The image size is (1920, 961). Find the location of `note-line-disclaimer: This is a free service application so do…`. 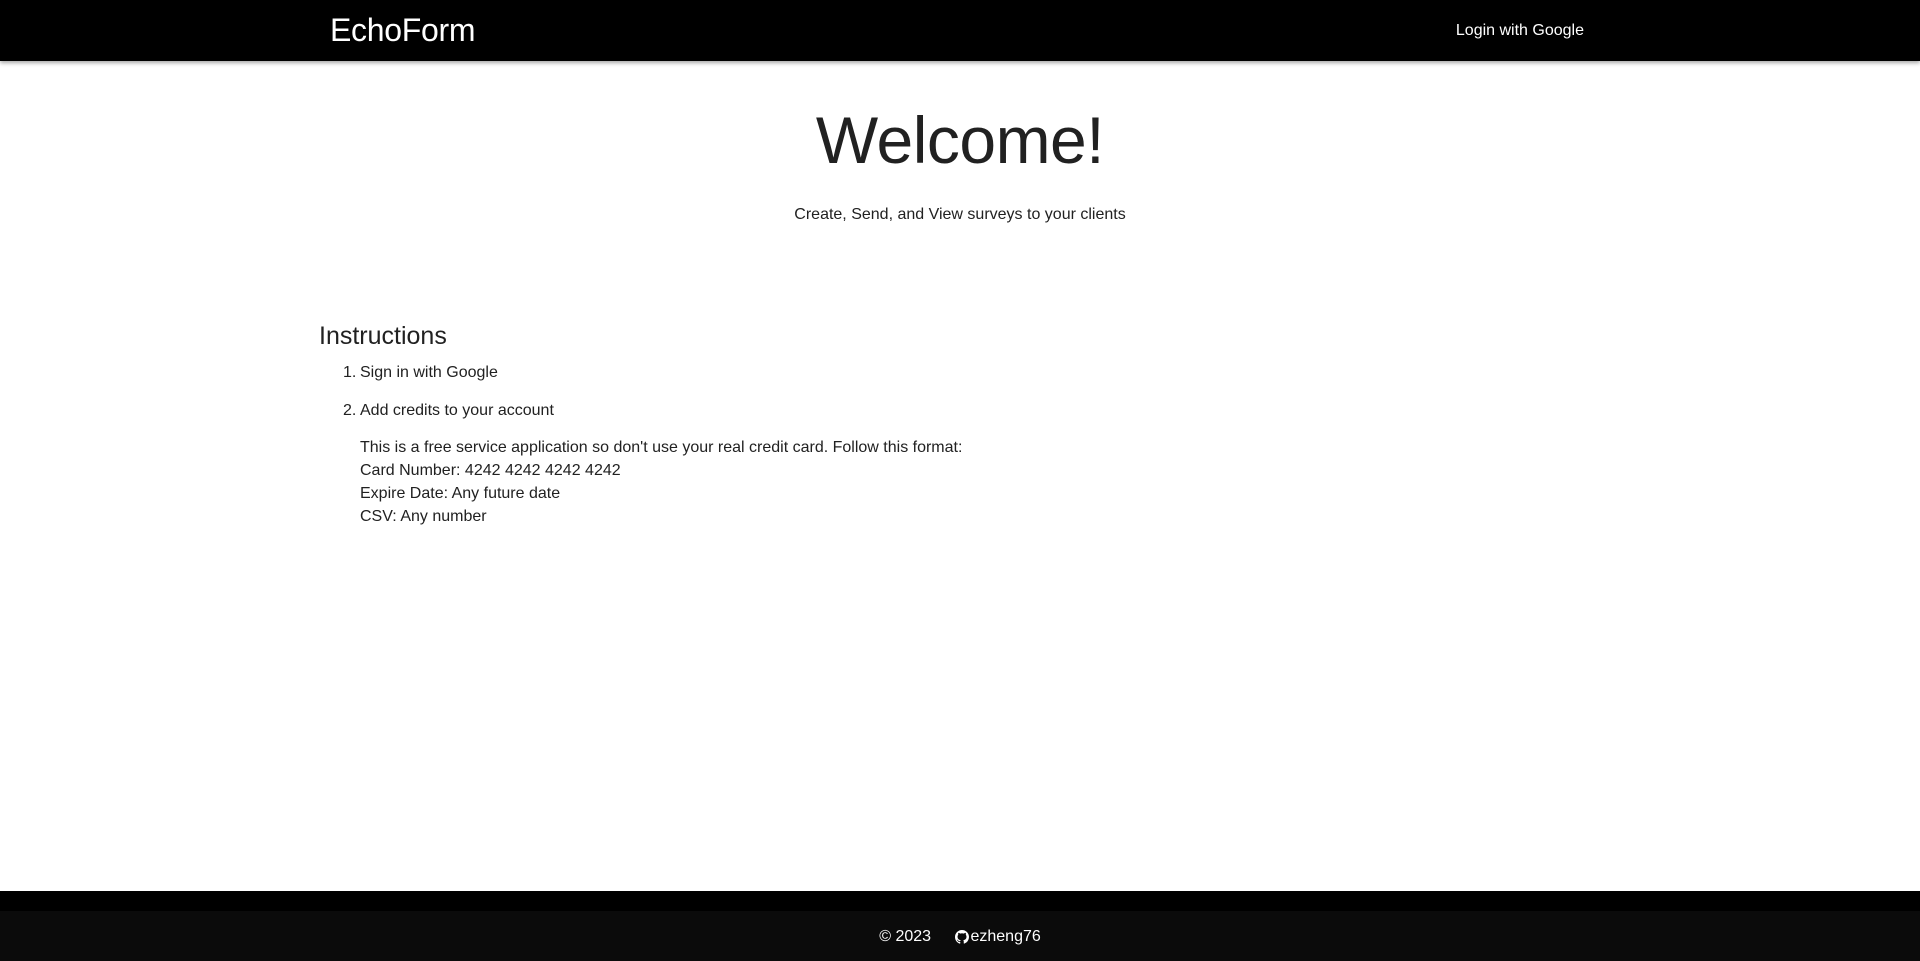

note-line-disclaimer: This is a free service application so do… is located at coordinates (661, 447).